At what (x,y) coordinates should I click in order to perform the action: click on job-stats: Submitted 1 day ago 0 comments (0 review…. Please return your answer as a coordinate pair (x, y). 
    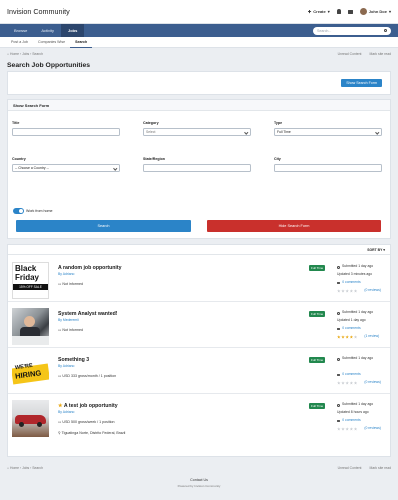
    Looking at the image, I should click on (359, 371).